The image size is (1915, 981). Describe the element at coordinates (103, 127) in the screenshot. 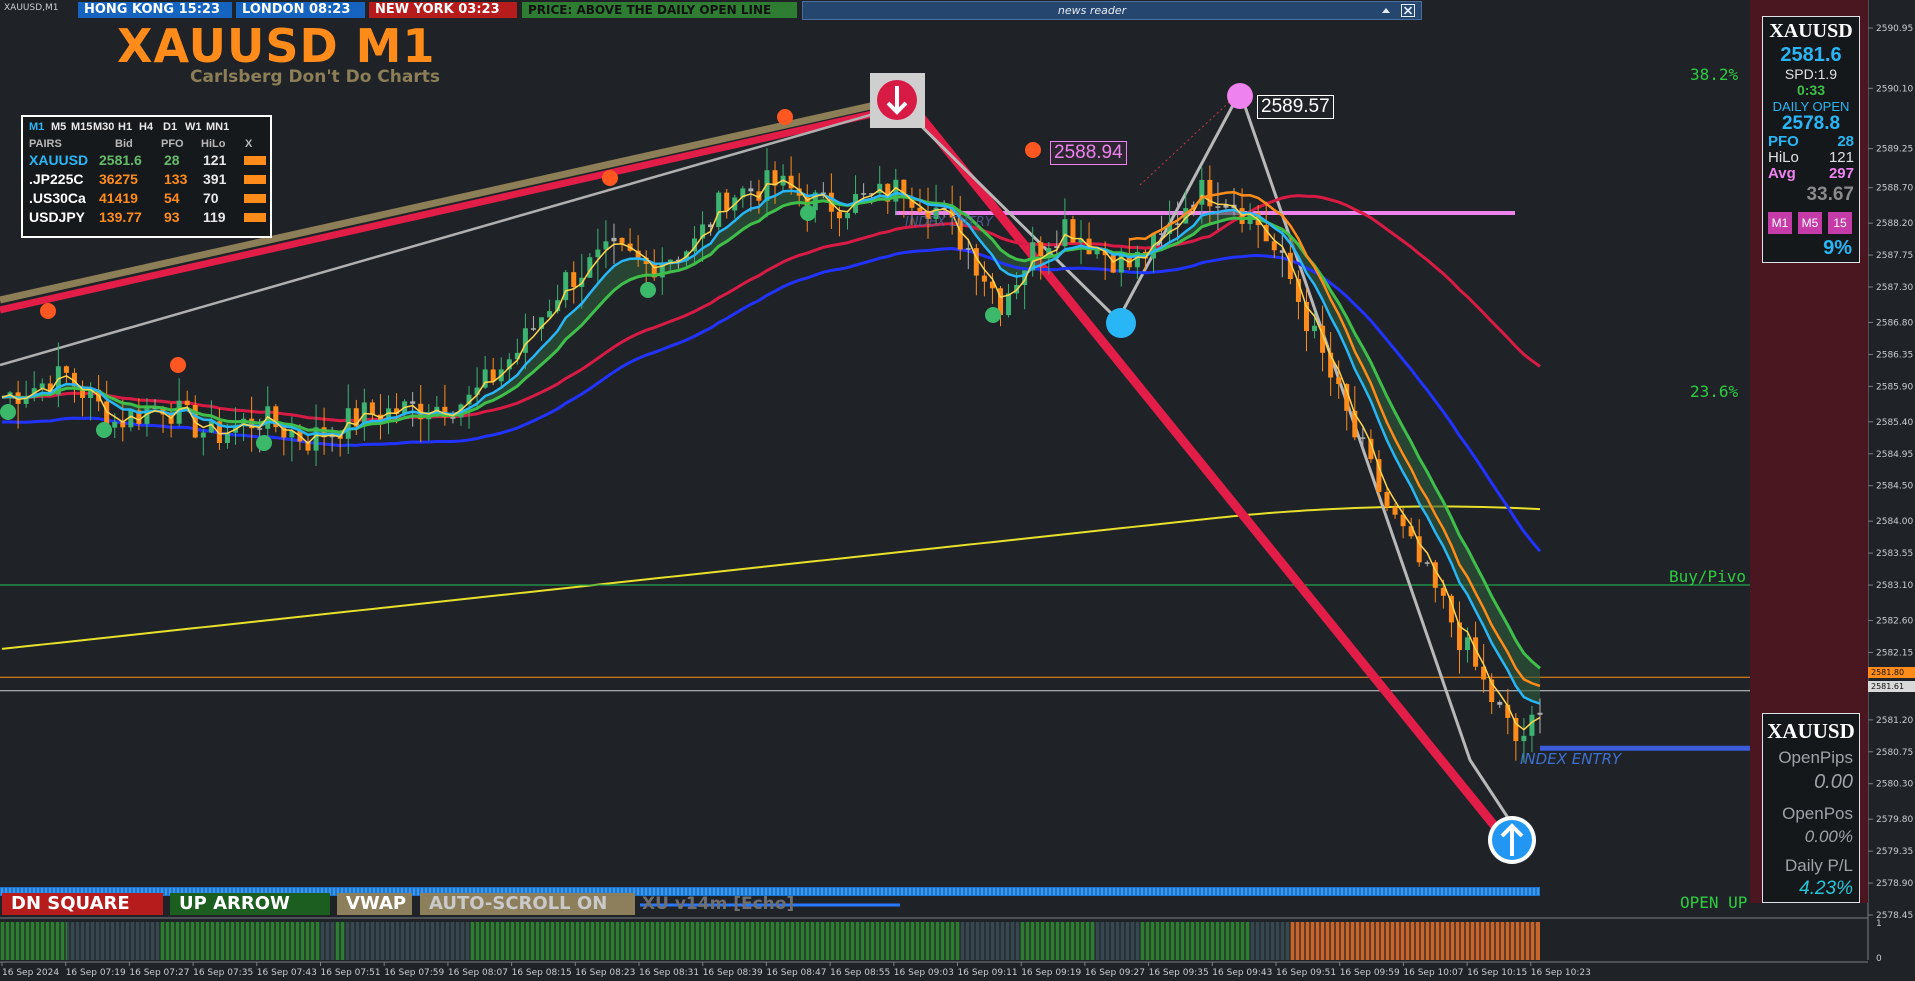

I see `timeframe-m30: M30` at that location.